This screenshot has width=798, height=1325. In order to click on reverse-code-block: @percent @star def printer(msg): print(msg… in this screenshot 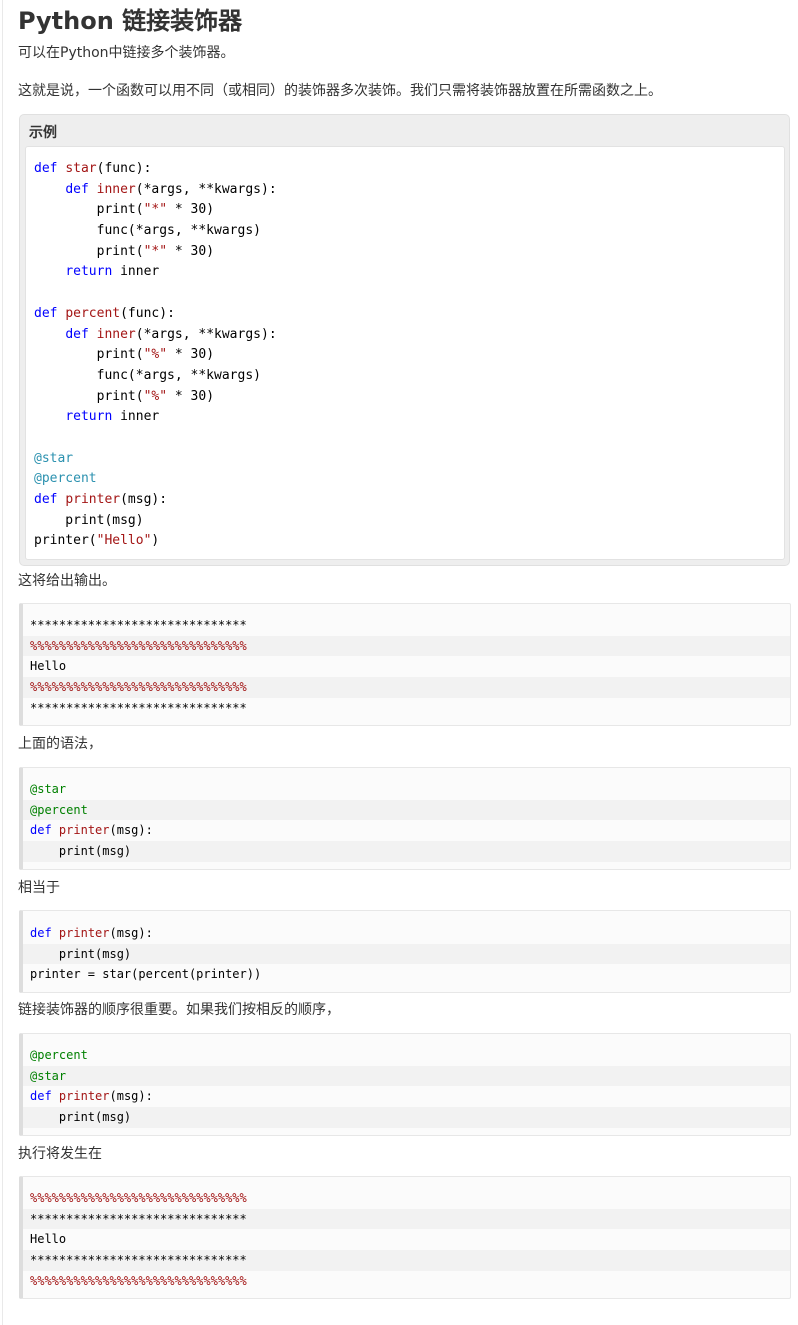, I will do `click(405, 1084)`.